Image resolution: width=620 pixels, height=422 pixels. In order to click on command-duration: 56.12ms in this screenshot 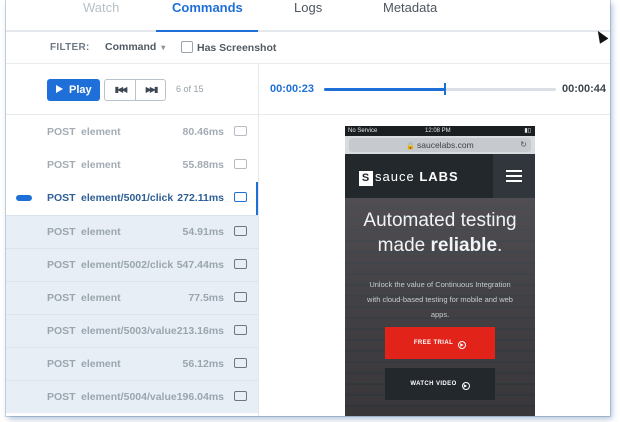, I will do `click(203, 364)`.